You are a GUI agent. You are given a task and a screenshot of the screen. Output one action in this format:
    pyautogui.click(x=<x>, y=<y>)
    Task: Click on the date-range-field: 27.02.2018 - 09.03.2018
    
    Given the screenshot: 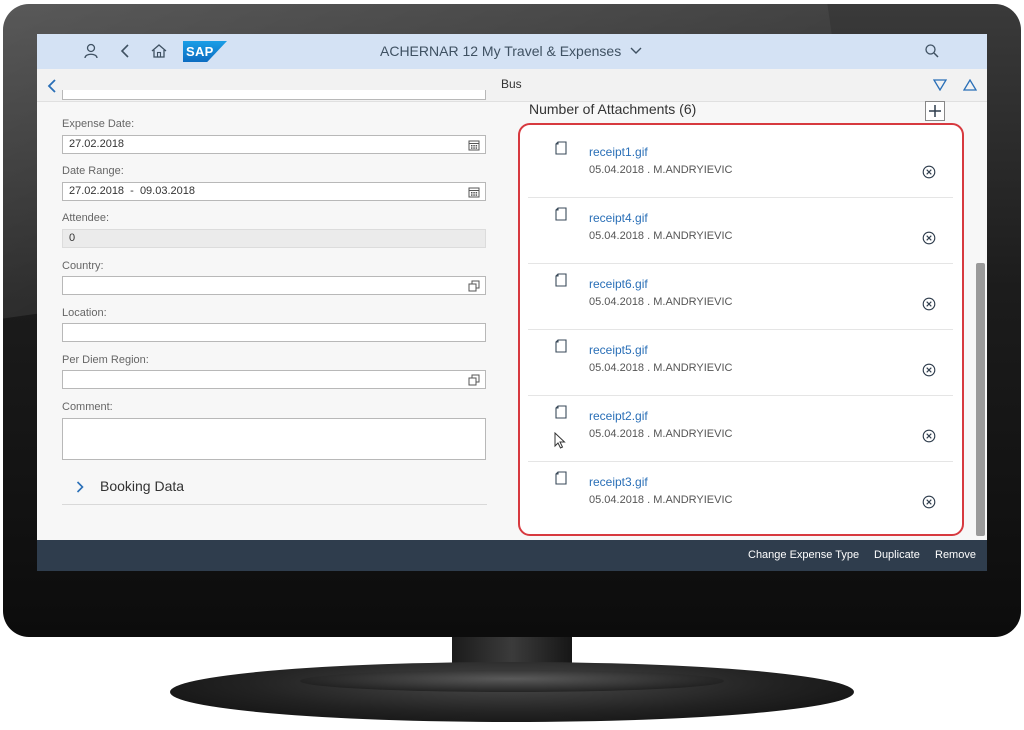 What is the action you would take?
    pyautogui.click(x=274, y=191)
    